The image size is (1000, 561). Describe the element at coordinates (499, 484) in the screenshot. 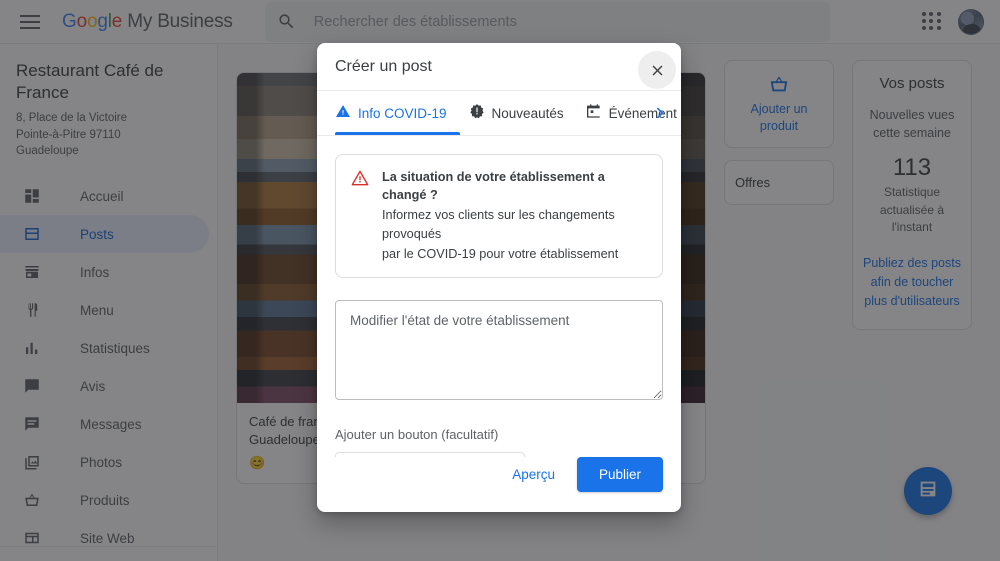

I see `dialog-footer: Aperçu Publier` at that location.